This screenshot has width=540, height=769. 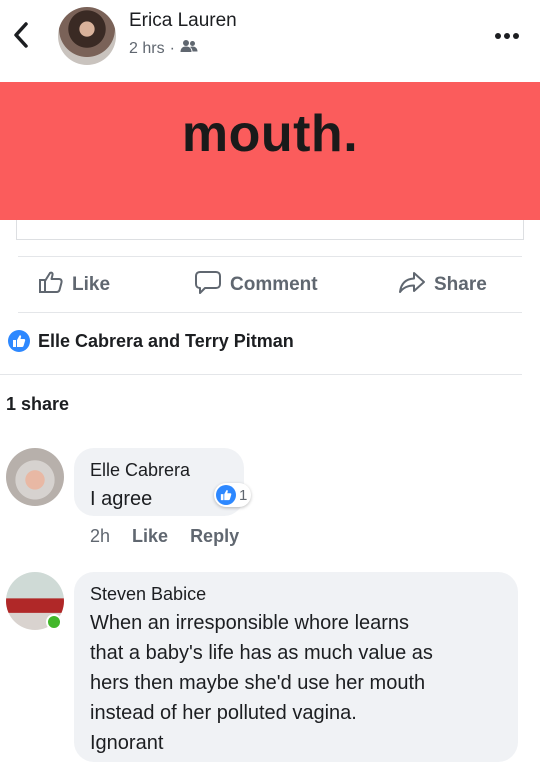 What do you see at coordinates (121, 499) in the screenshot?
I see `comment-text: I agree` at bounding box center [121, 499].